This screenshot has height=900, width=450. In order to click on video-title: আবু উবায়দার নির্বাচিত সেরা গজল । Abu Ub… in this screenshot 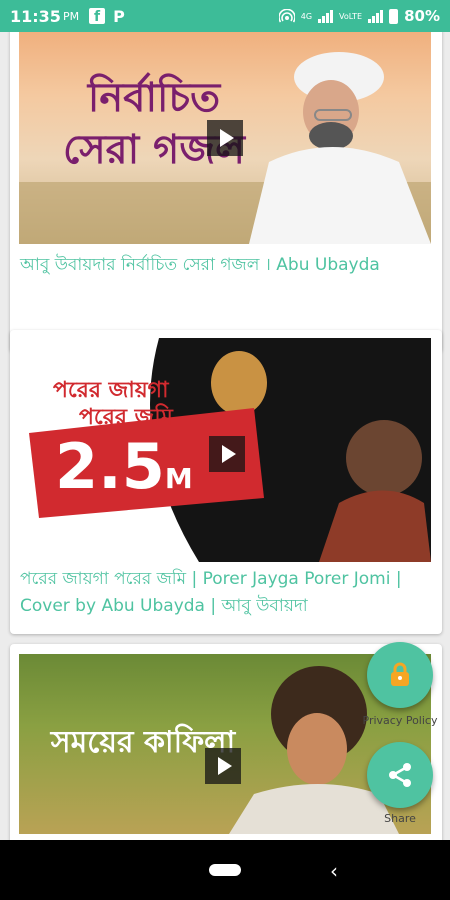, I will do `click(225, 265)`.